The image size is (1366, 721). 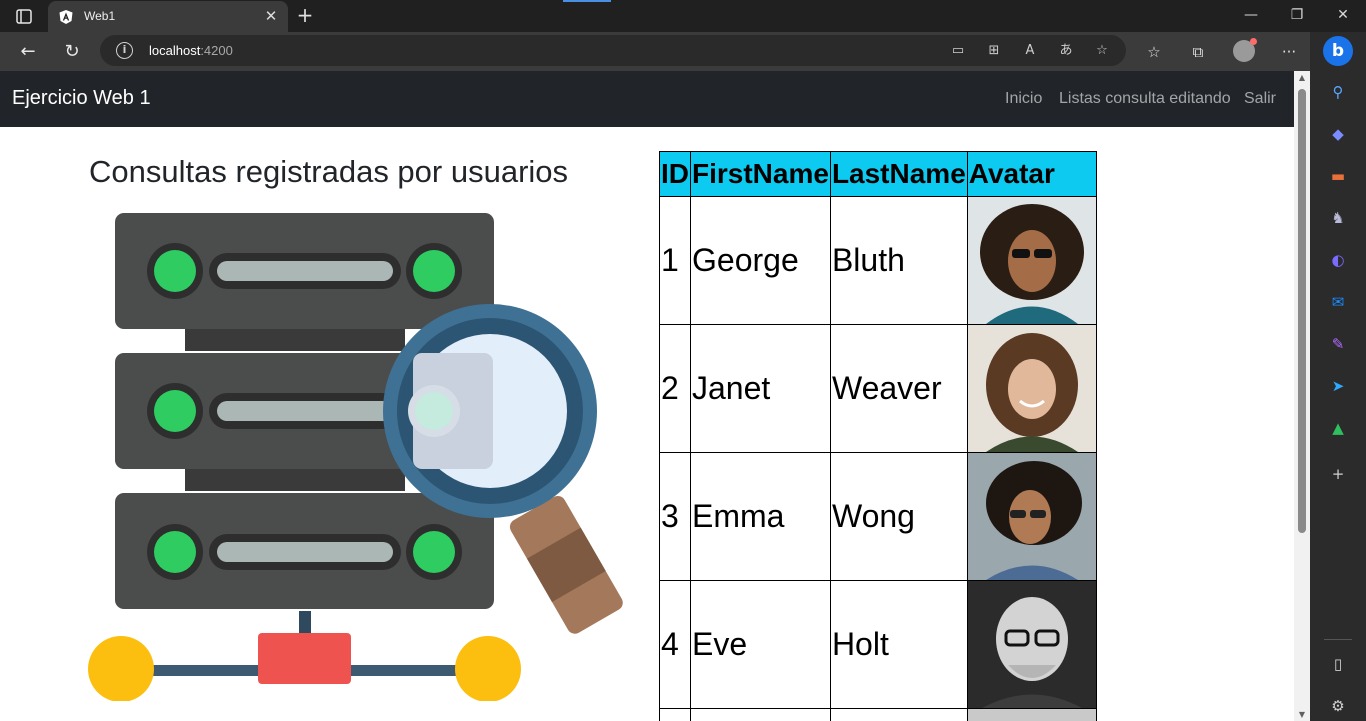 What do you see at coordinates (66, 17) in the screenshot?
I see `angular-icon` at bounding box center [66, 17].